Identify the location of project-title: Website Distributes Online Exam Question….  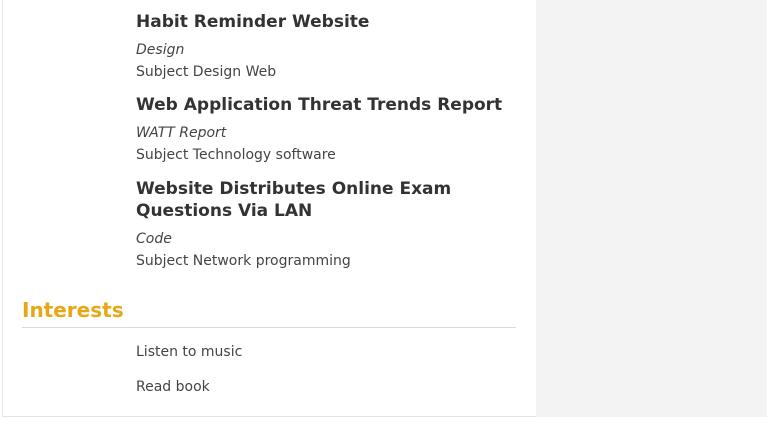
(294, 200).